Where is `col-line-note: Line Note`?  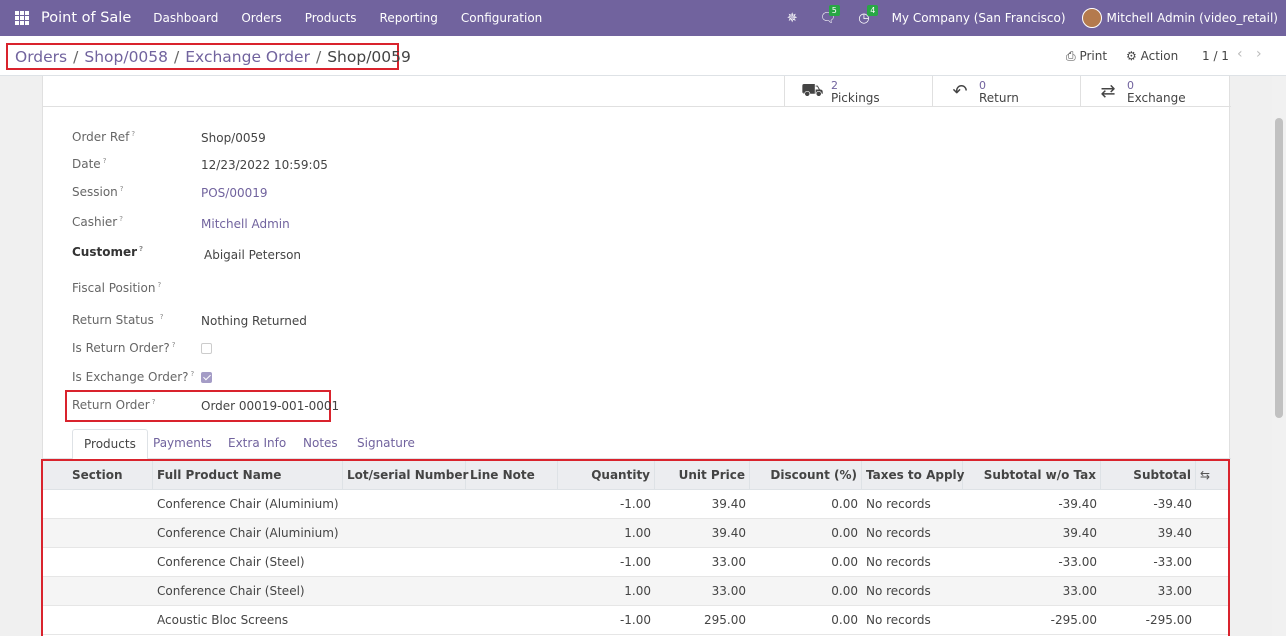 col-line-note: Line Note is located at coordinates (512, 475).